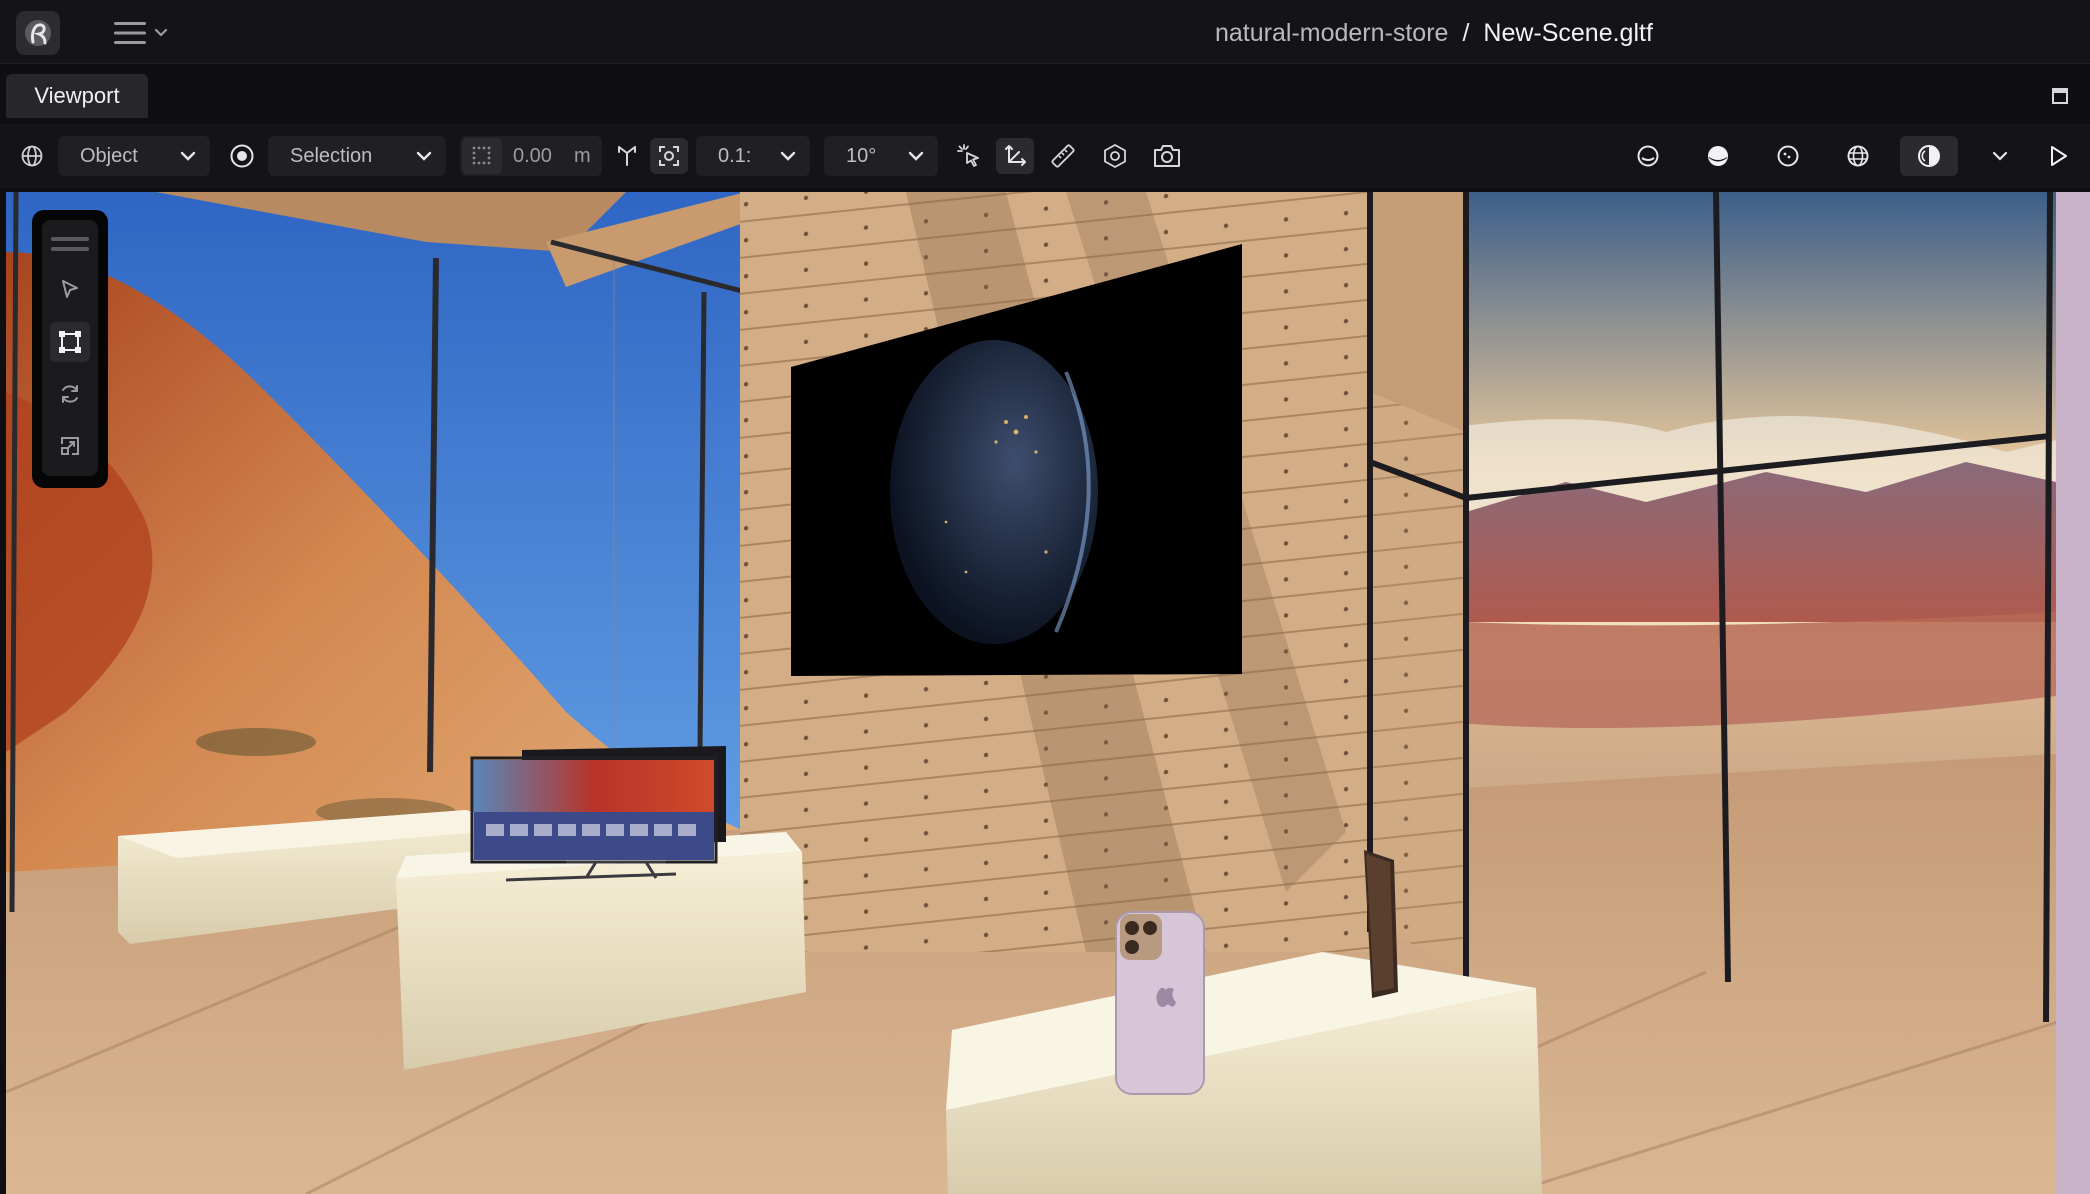 The width and height of the screenshot is (2090, 1194). Describe the element at coordinates (70, 244) in the screenshot. I see `drag-handle-icon` at that location.